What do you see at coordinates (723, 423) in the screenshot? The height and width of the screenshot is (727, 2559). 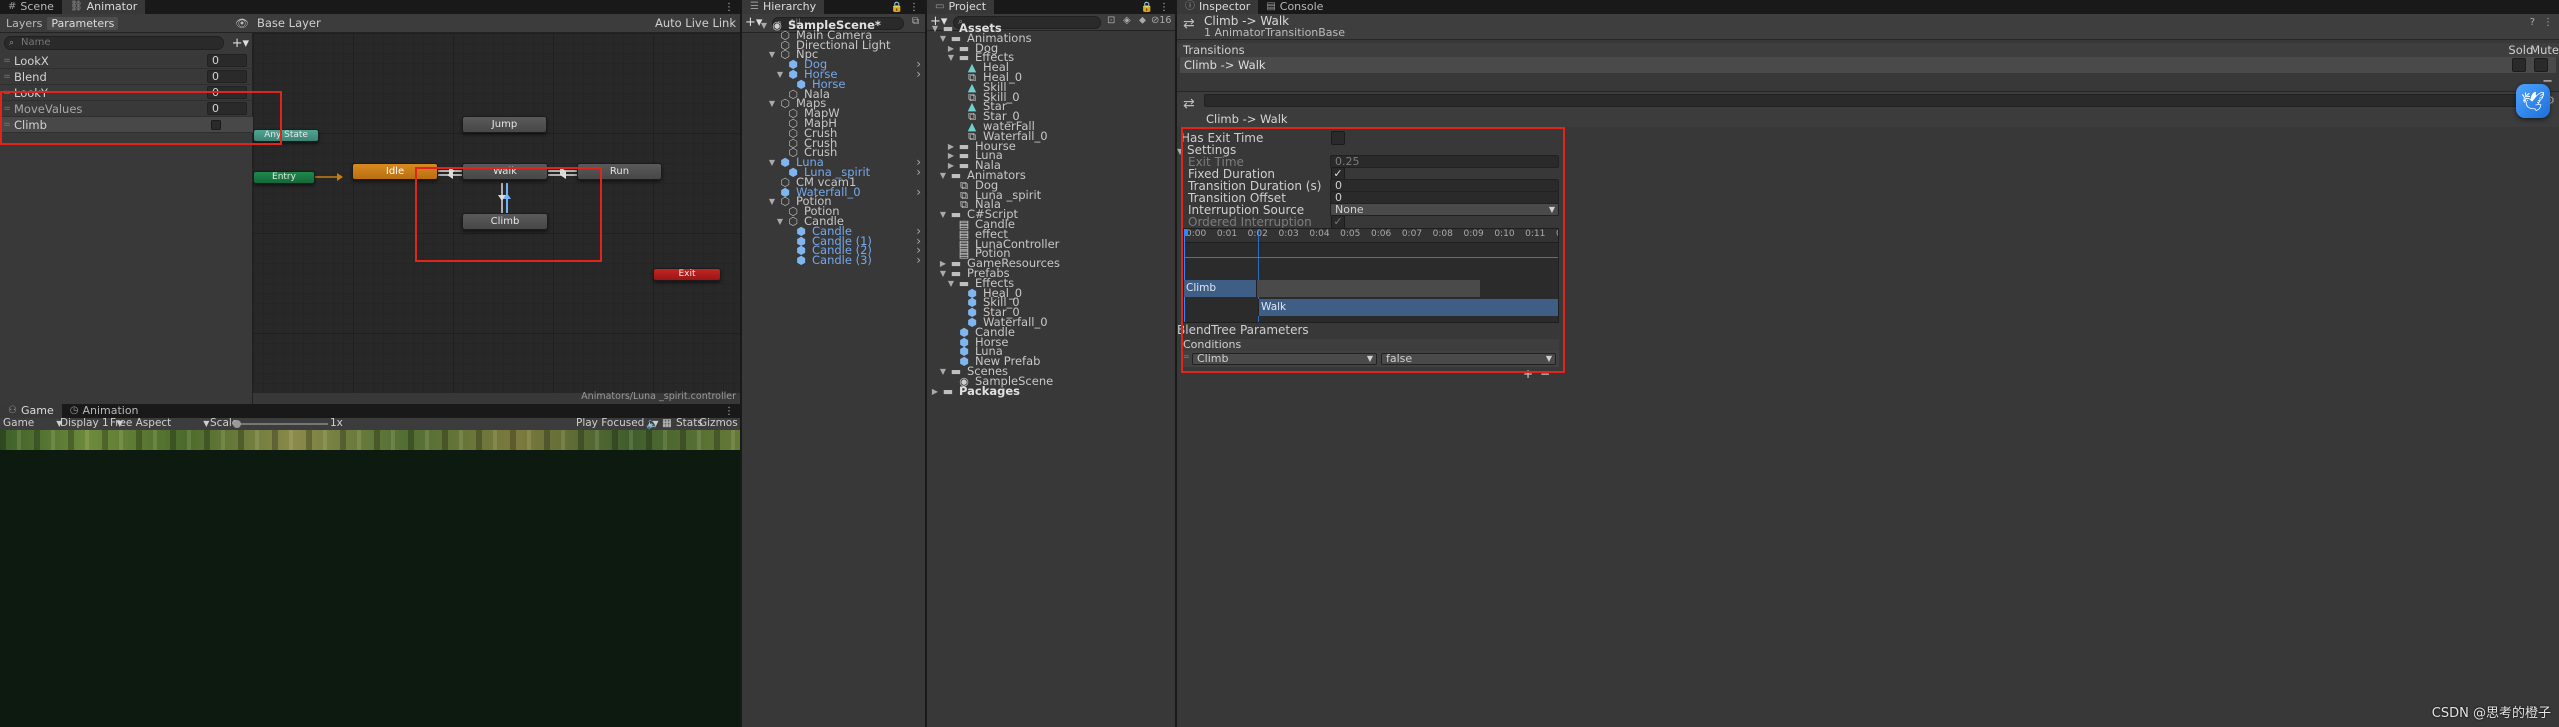 I see `gizmos-dropdown: Gizmos▼` at bounding box center [723, 423].